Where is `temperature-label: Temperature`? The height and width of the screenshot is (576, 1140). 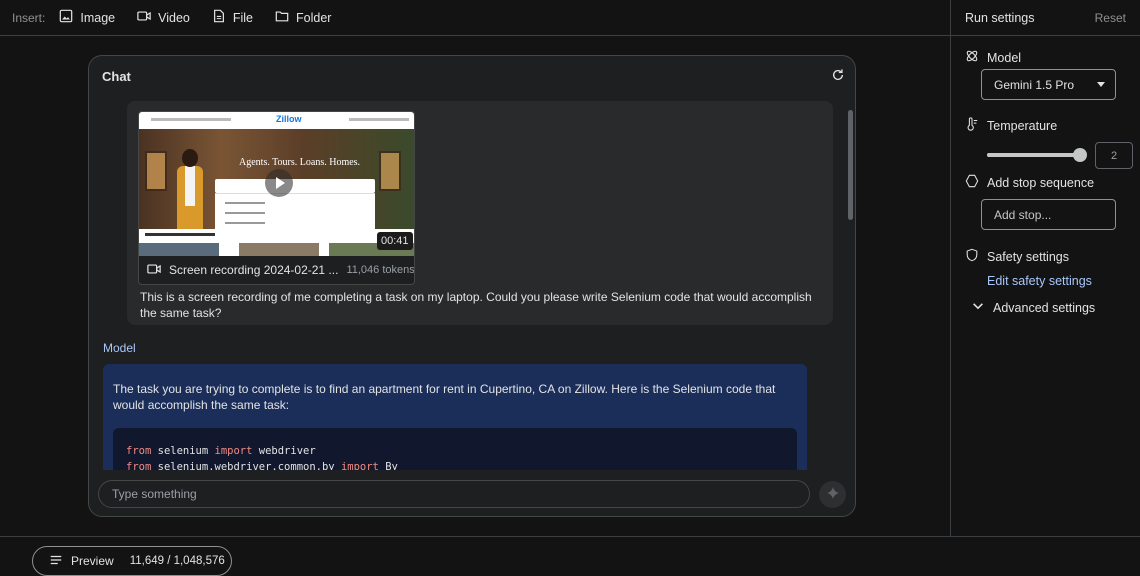
temperature-label: Temperature is located at coordinates (1011, 125).